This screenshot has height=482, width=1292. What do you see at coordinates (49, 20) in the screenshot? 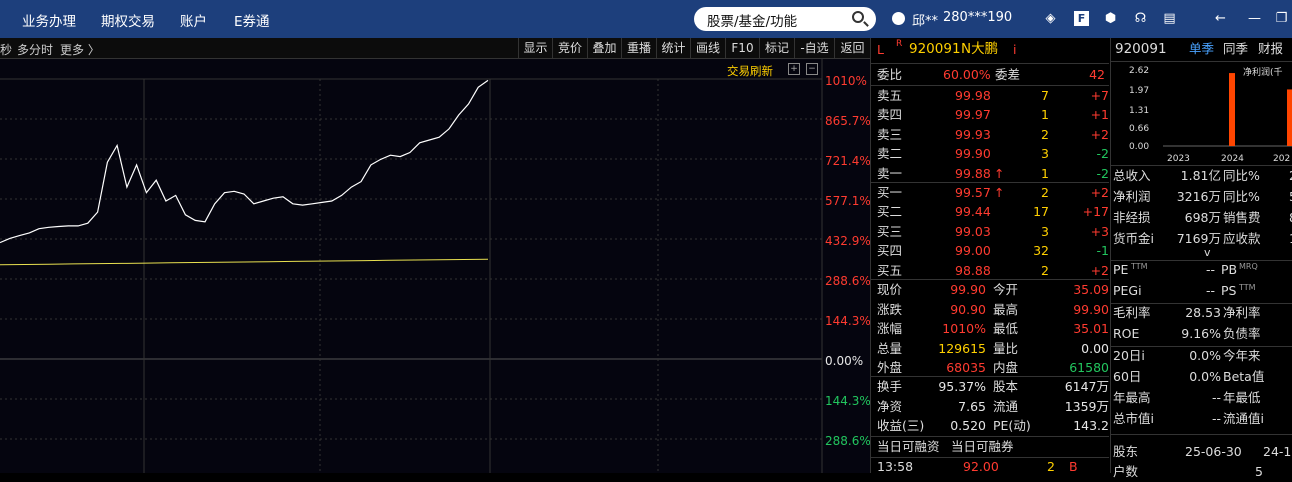
I see `menu-business: 业务办理` at bounding box center [49, 20].